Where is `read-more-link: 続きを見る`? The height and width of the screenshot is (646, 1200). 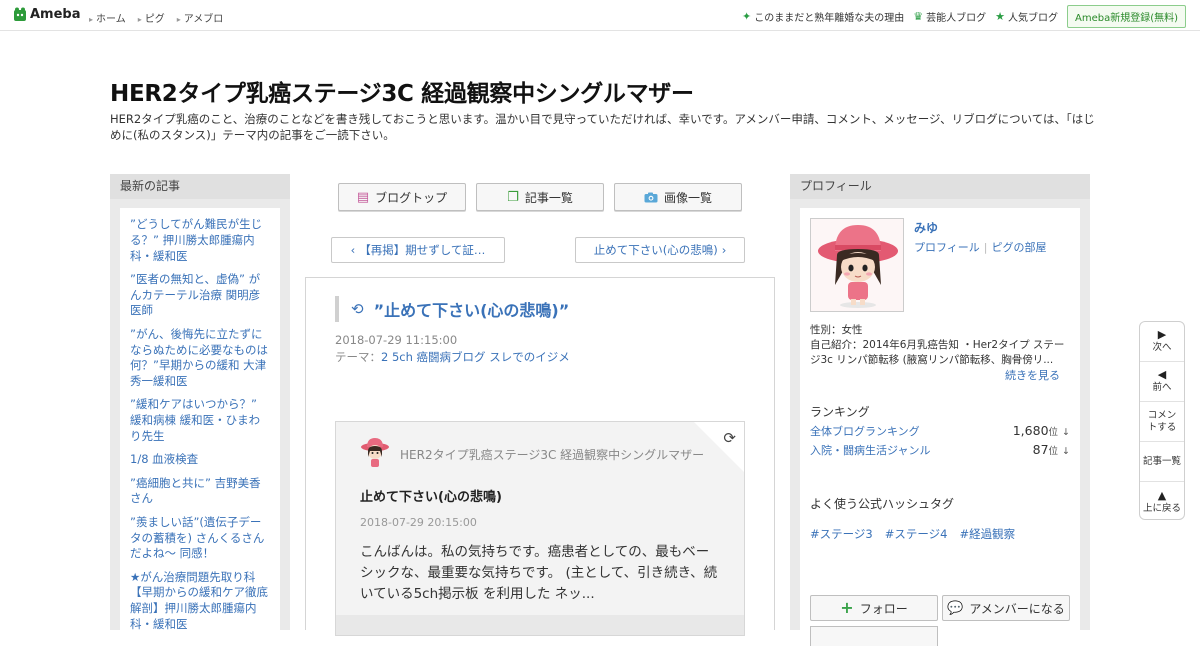 read-more-link: 続きを見る is located at coordinates (1032, 375).